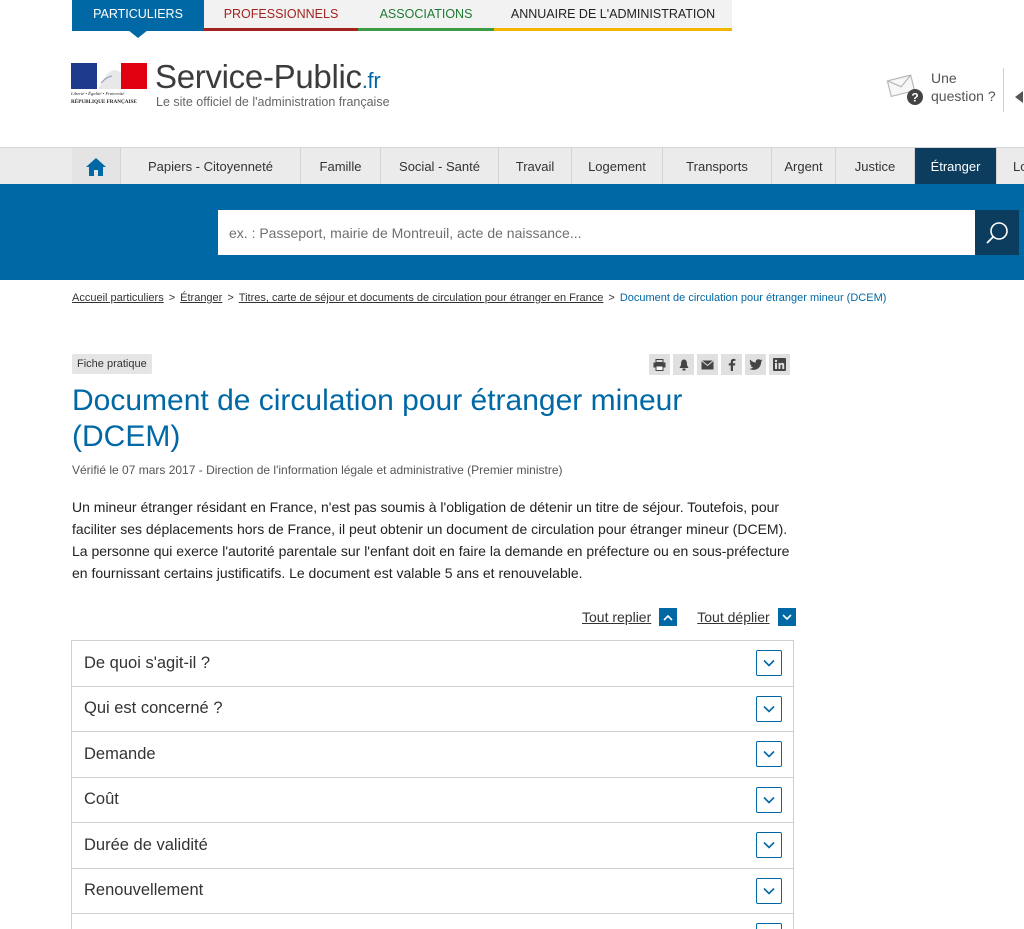  I want to click on nav-transports: Transports, so click(716, 166).